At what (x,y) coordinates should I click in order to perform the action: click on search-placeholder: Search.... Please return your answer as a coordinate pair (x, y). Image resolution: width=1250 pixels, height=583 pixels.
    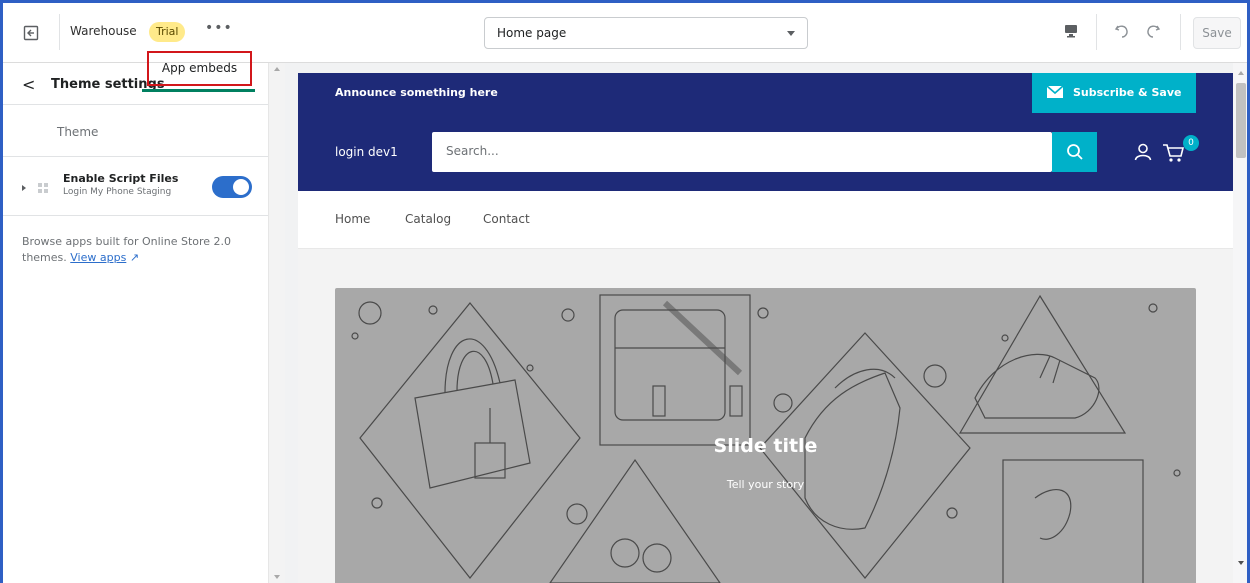
    Looking at the image, I should click on (472, 151).